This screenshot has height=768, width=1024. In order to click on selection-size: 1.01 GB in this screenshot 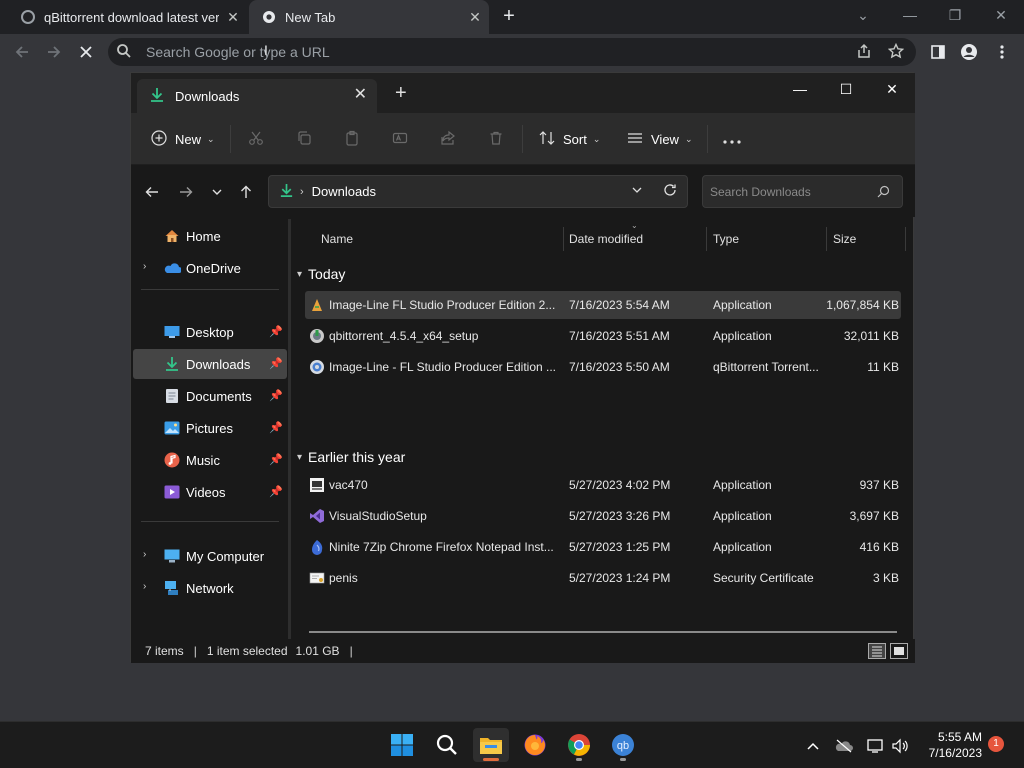, I will do `click(317, 651)`.